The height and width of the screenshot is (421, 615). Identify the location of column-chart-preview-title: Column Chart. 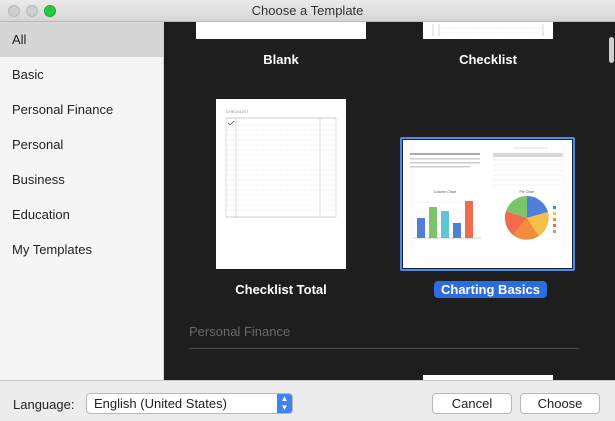
(445, 192).